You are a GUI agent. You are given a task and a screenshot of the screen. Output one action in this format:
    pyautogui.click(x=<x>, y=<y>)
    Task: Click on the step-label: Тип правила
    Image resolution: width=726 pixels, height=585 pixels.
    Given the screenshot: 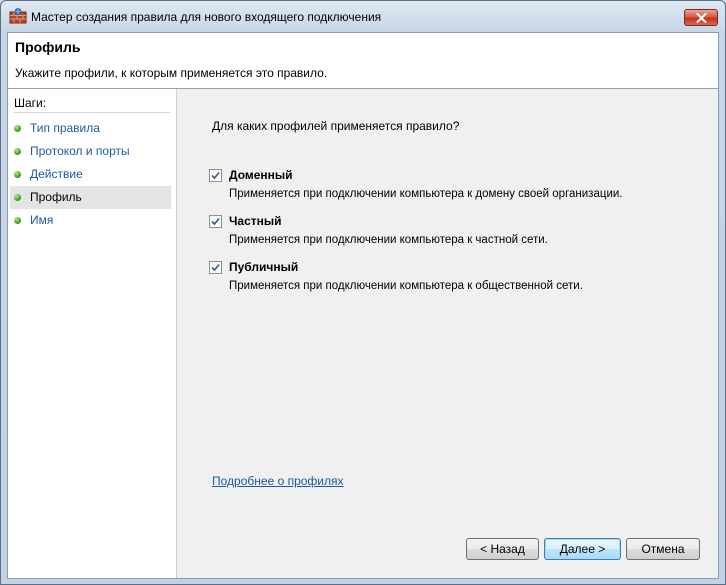 What is the action you would take?
    pyautogui.click(x=65, y=128)
    